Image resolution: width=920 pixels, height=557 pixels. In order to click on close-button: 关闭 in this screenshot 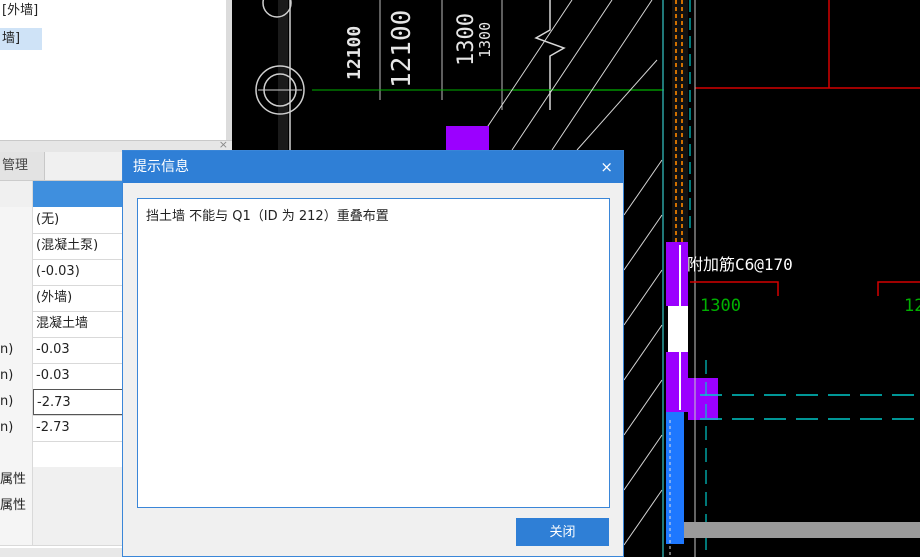, I will do `click(562, 532)`.